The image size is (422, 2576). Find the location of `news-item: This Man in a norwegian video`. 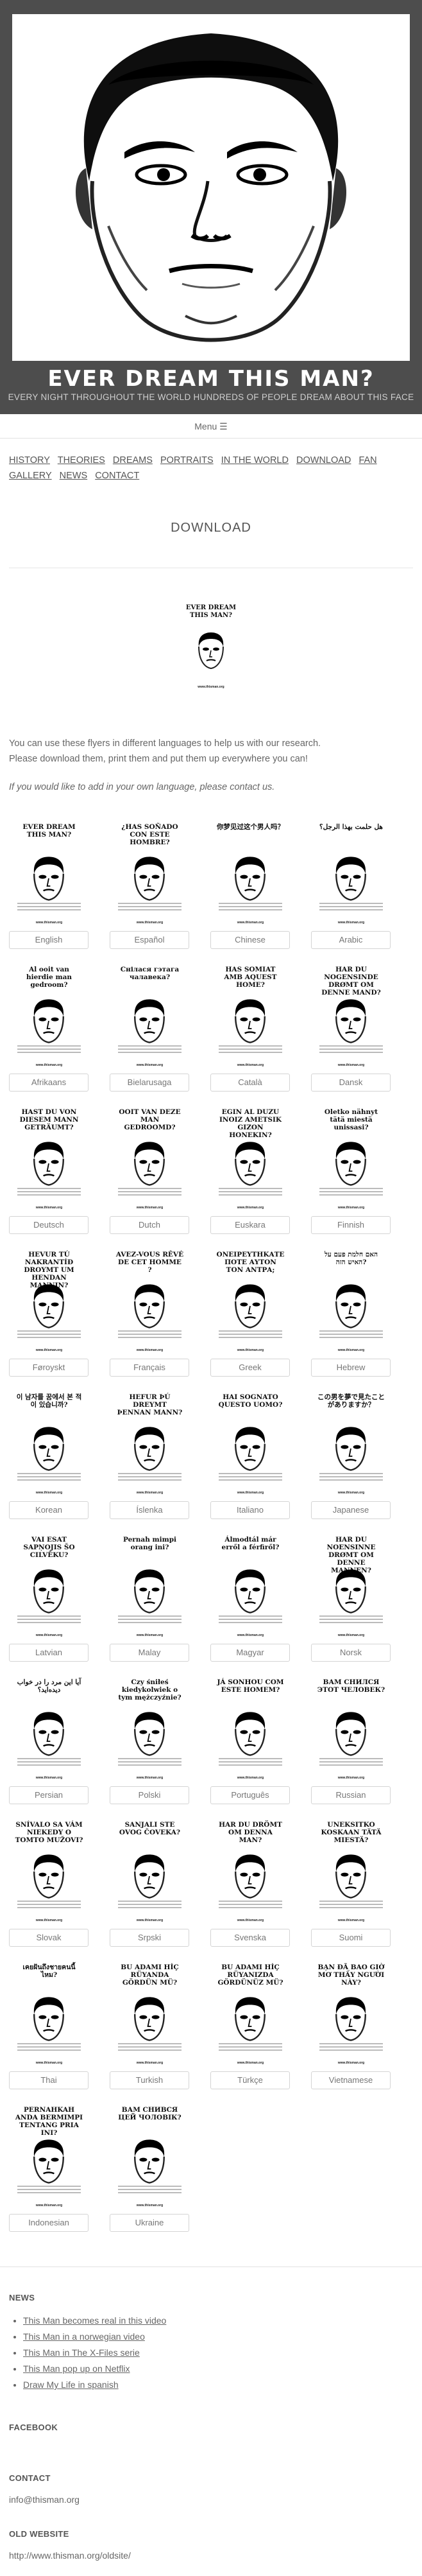

news-item: This Man in a norwegian video is located at coordinates (218, 2337).